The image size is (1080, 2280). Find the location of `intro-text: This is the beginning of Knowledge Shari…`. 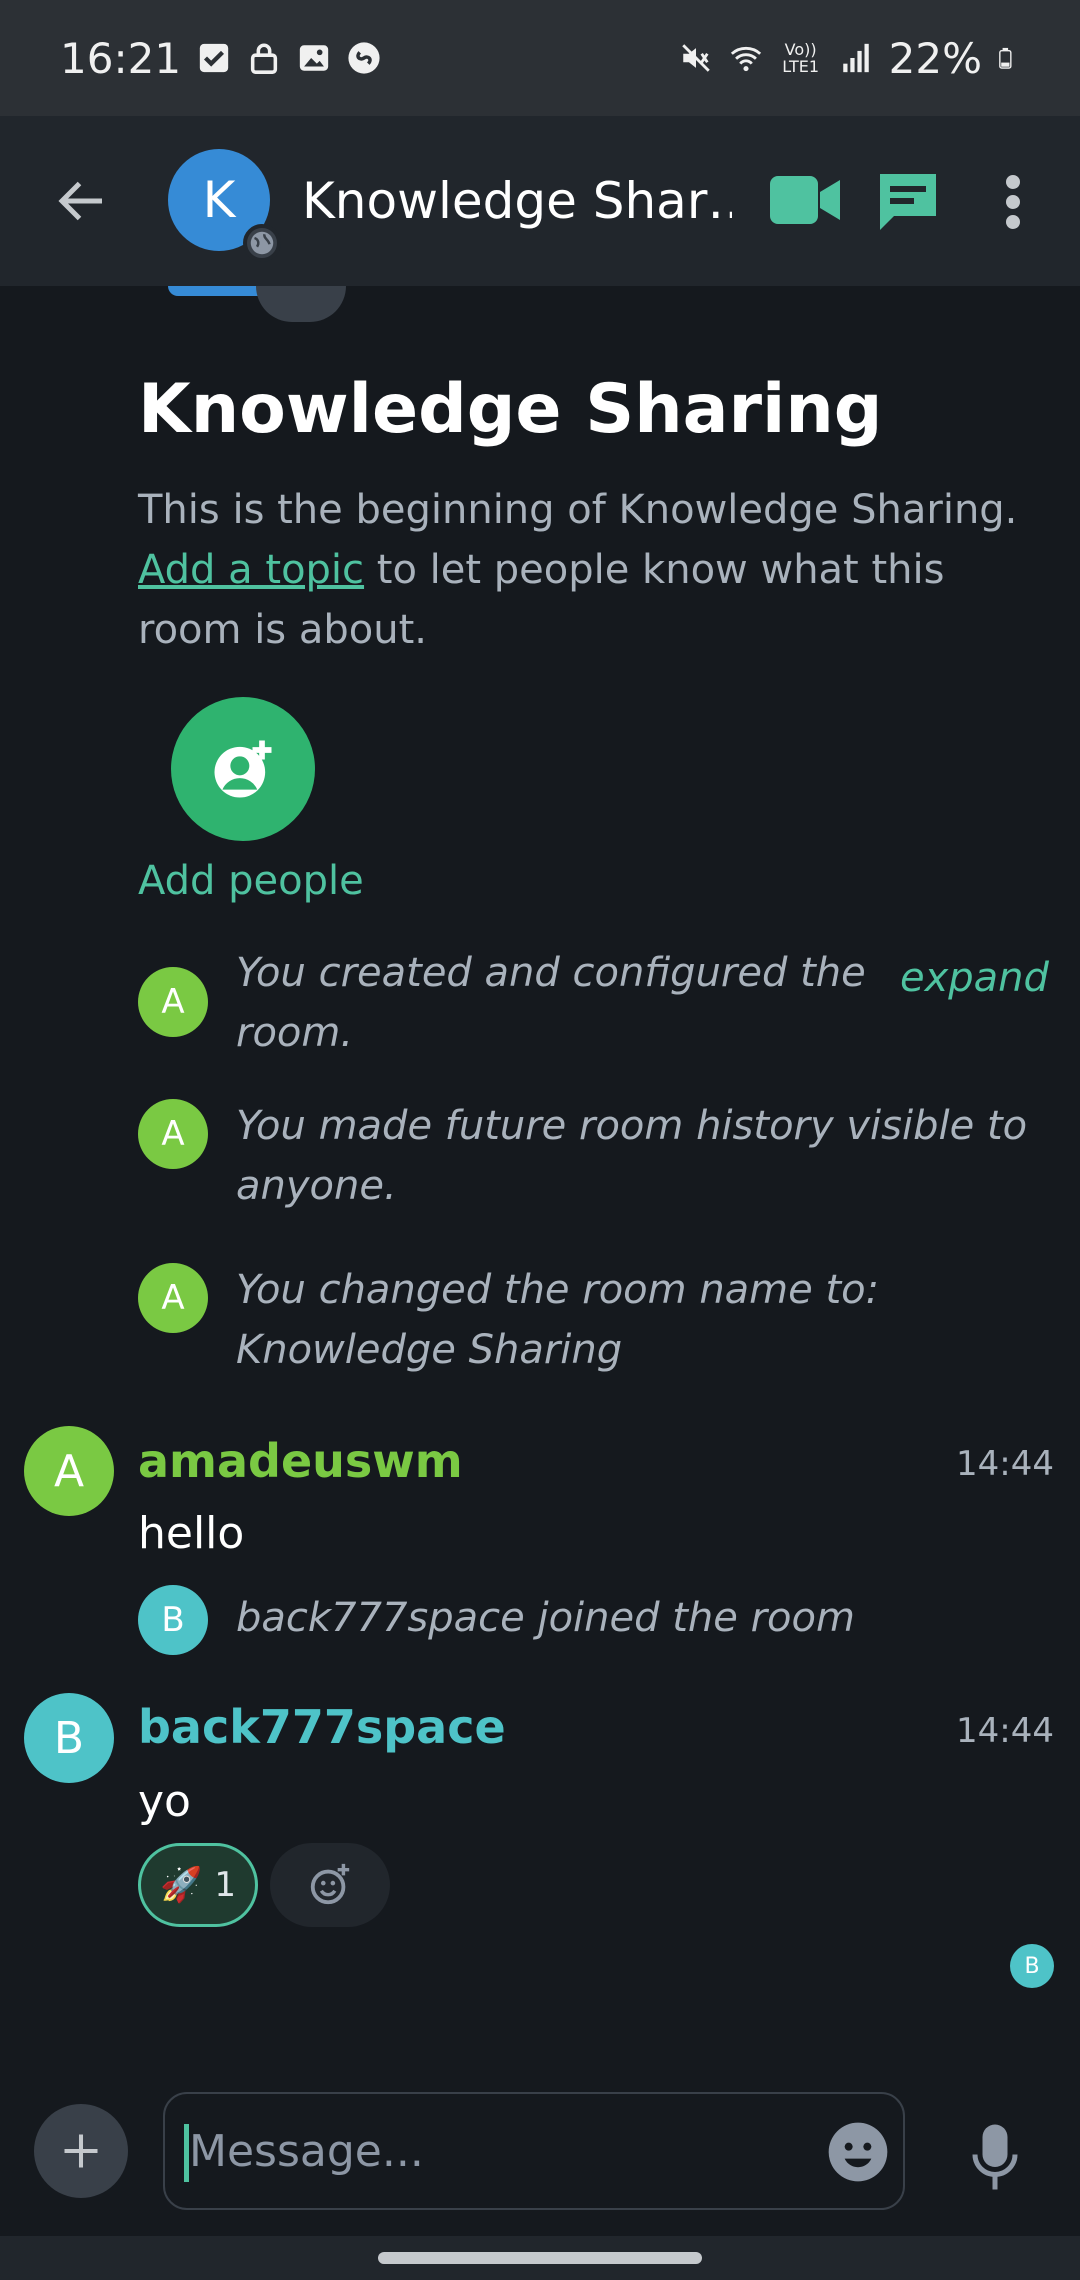

intro-text: This is the beginning of Knowledge Shari… is located at coordinates (578, 510).